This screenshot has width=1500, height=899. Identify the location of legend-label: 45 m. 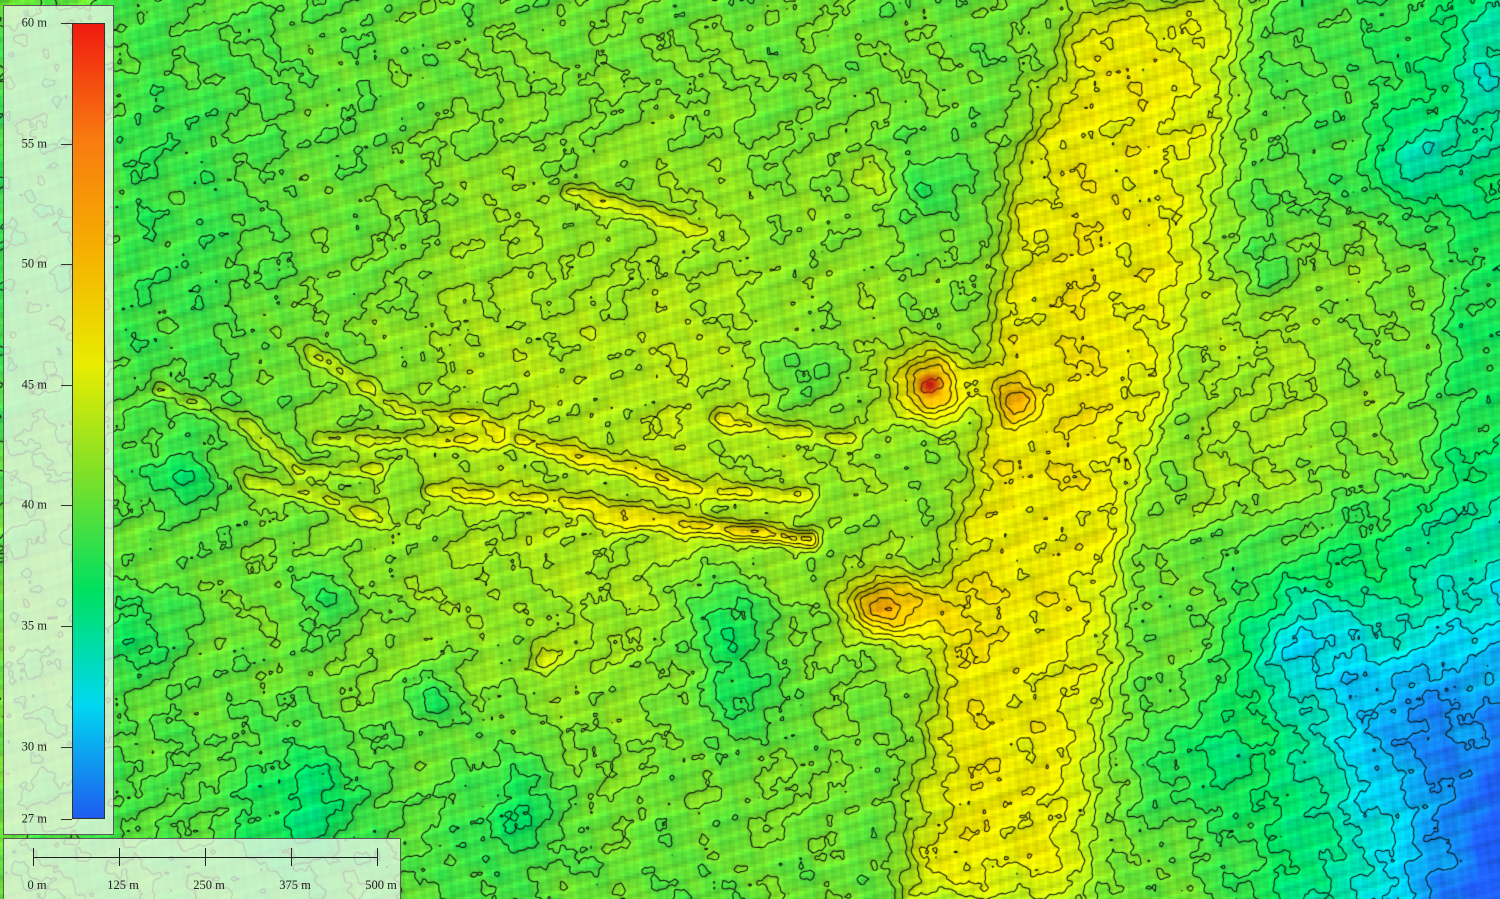
(34, 384).